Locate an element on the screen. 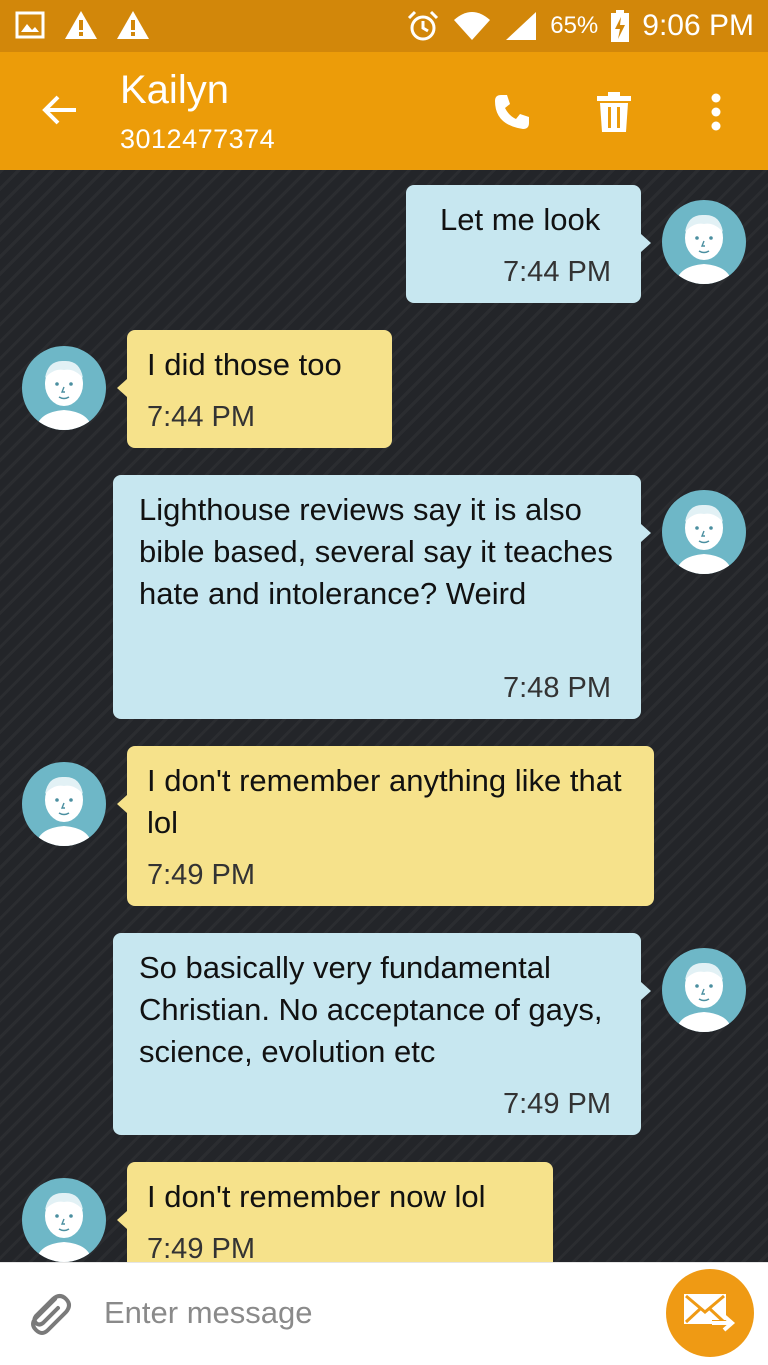  system-status: 65% 9:06 PM is located at coordinates (580, 26).